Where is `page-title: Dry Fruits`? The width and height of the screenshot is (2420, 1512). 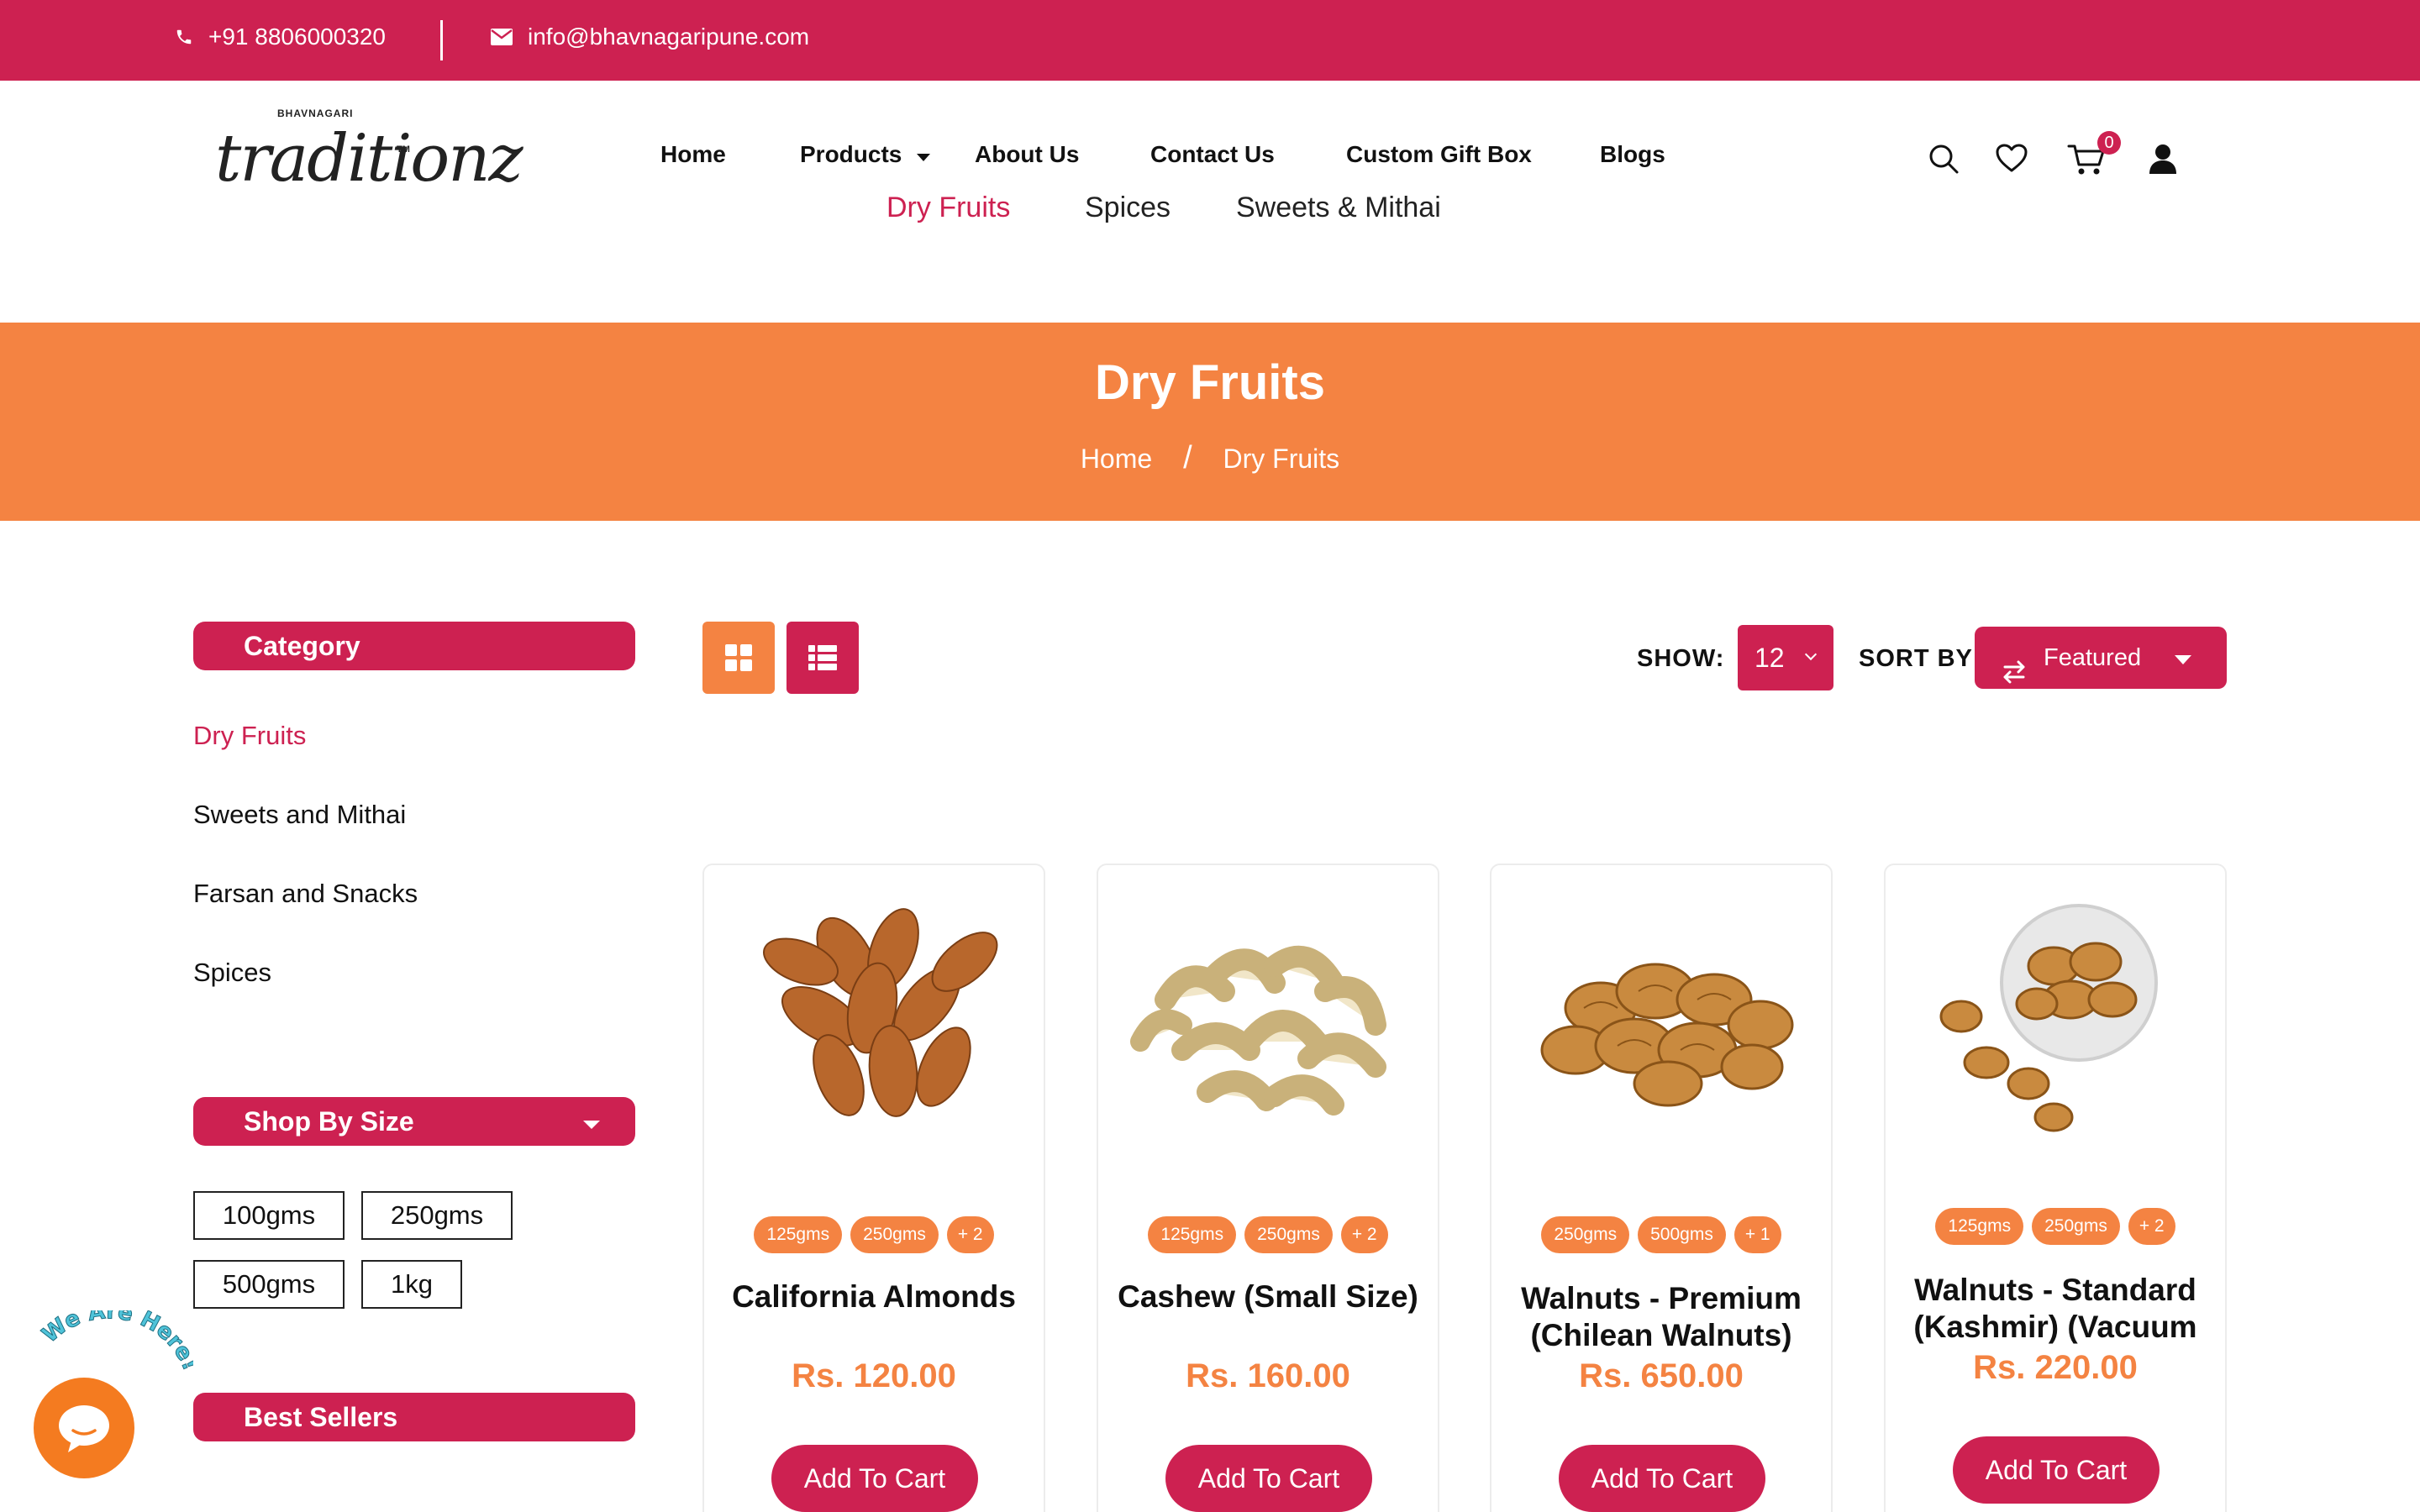 page-title: Dry Fruits is located at coordinates (1210, 382).